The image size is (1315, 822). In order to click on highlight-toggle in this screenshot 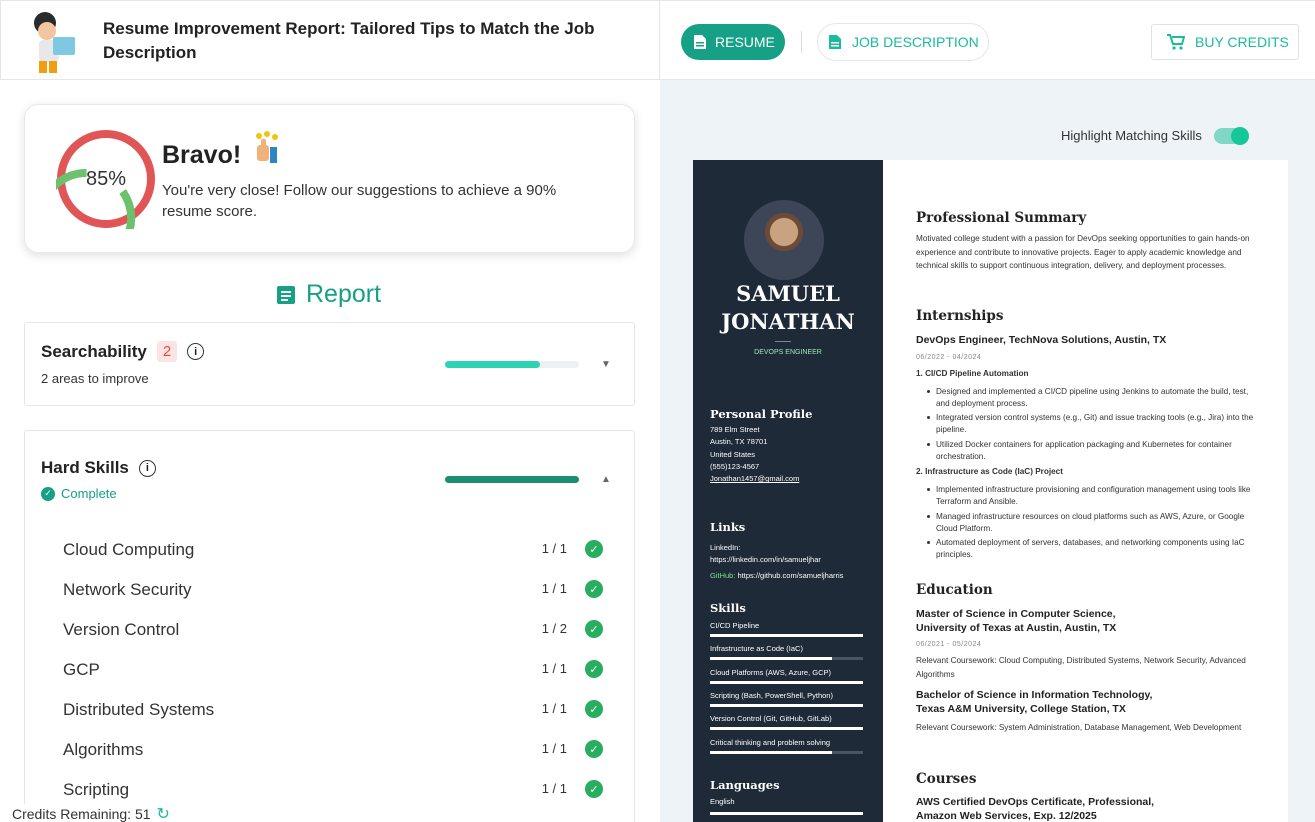, I will do `click(1231, 136)`.